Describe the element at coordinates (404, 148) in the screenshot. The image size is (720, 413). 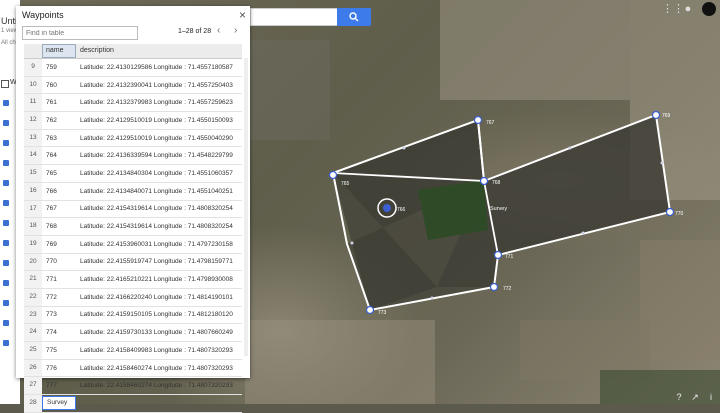
I see `edge-midpoint` at that location.